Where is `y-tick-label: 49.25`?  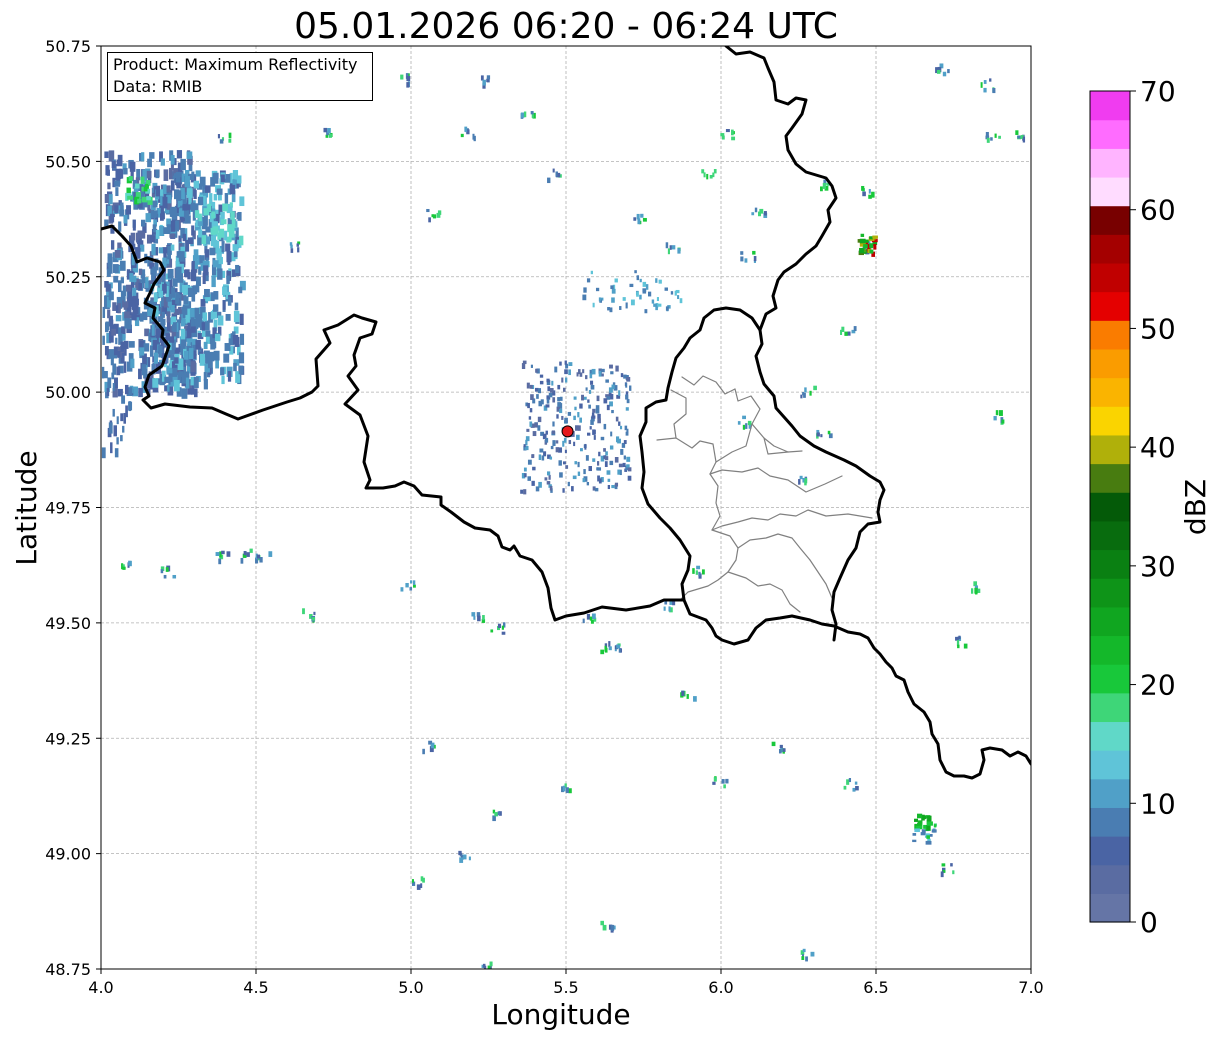 y-tick-label: 49.25 is located at coordinates (68, 738).